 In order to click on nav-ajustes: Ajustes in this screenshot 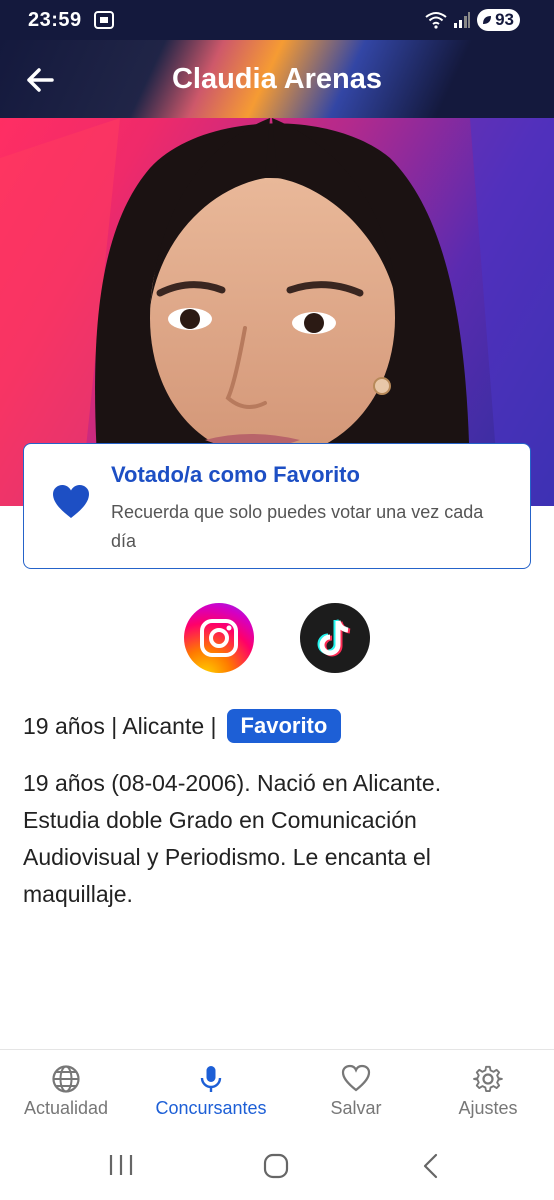, I will do `click(488, 1091)`.